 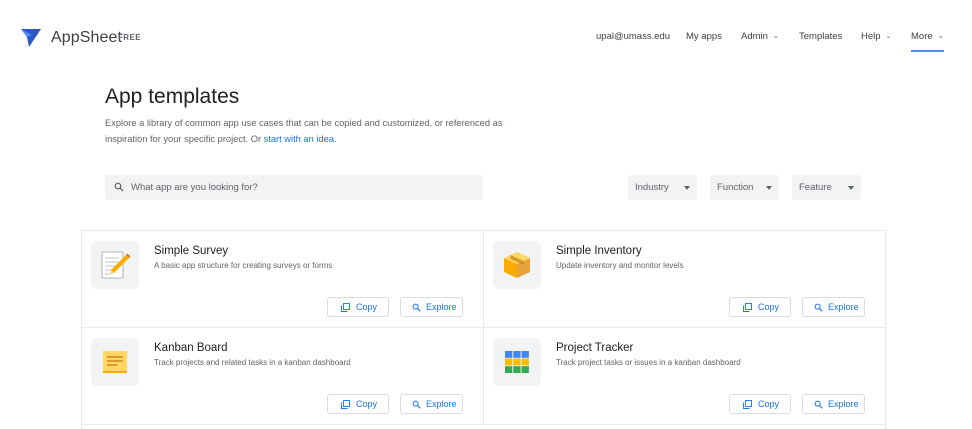 What do you see at coordinates (301, 187) in the screenshot?
I see `search-input` at bounding box center [301, 187].